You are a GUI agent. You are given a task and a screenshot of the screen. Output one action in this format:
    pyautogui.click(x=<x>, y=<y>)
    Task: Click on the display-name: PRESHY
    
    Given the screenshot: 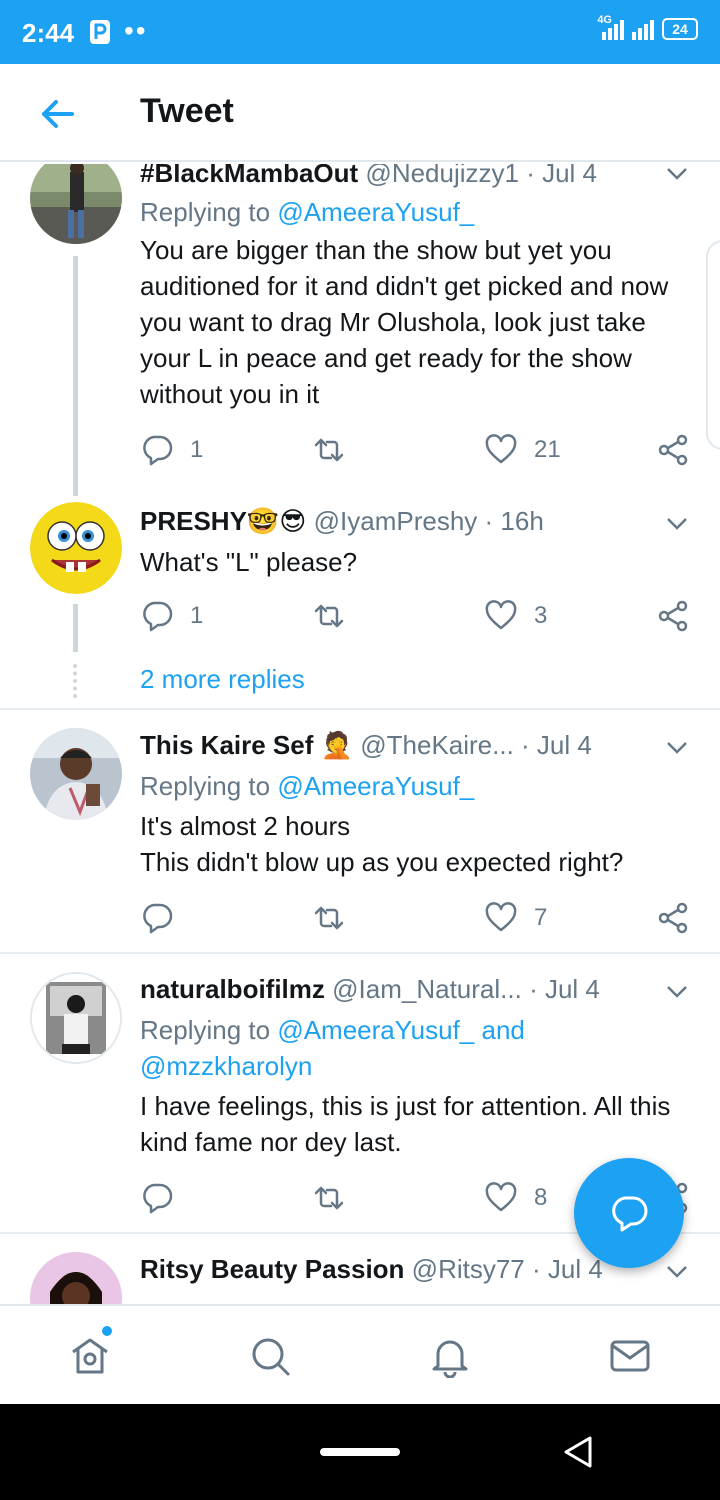 What is the action you would take?
    pyautogui.click(x=193, y=521)
    